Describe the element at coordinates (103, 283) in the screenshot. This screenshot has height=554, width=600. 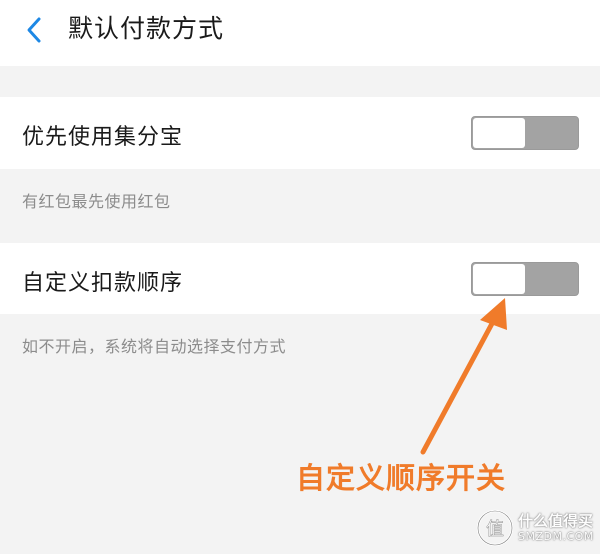
I see `setting-label: 自定义扣款顺序` at that location.